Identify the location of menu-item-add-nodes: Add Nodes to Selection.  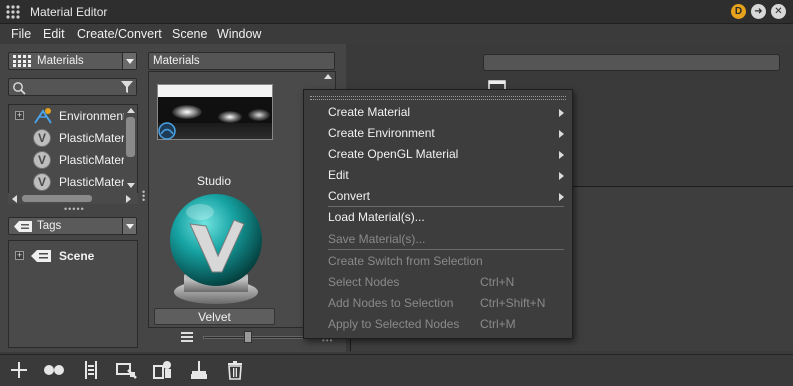
(391, 303).